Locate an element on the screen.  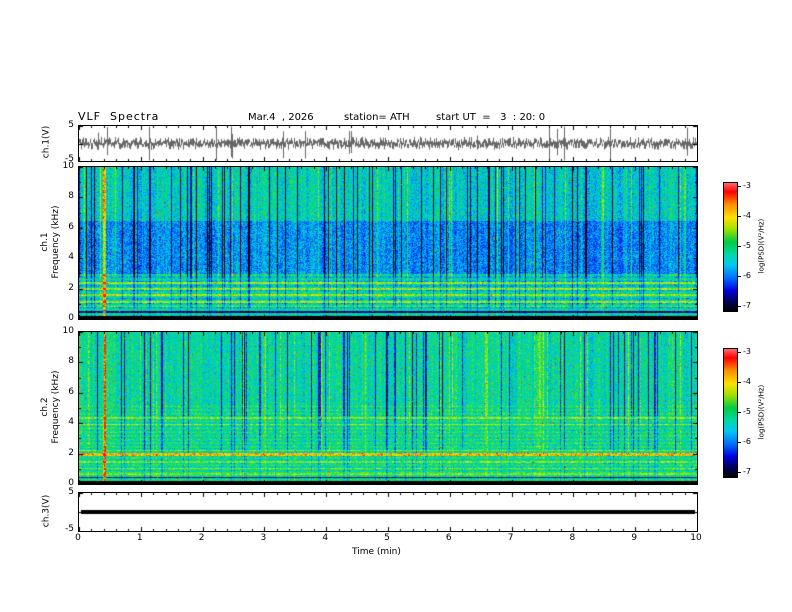
ch1-spec-ylabel-line2: Frequency (kHz) is located at coordinates (56, 242).